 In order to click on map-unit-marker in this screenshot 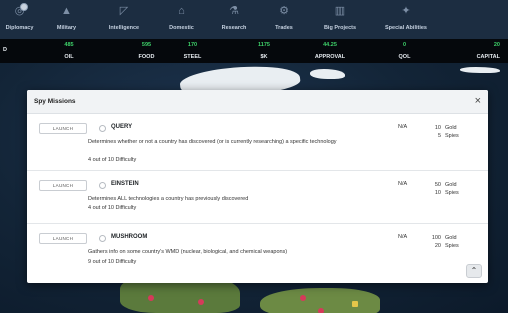, I will do `click(355, 304)`.